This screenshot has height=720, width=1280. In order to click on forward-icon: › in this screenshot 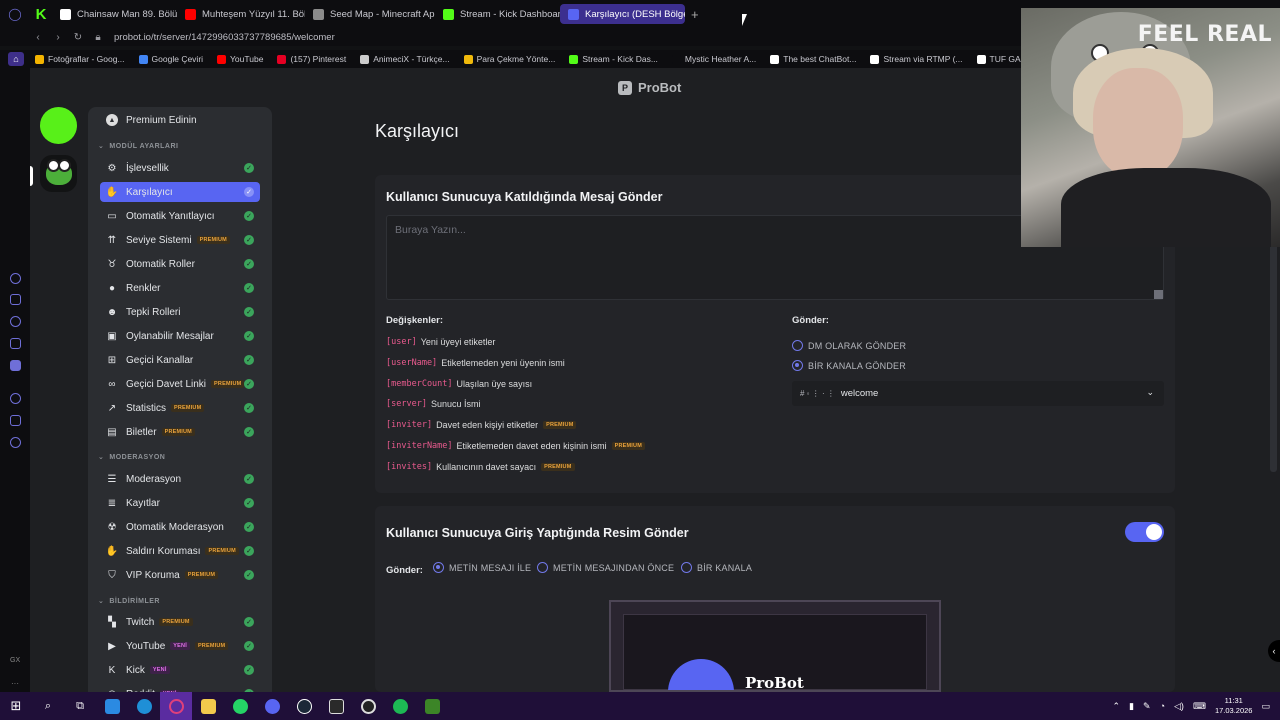, I will do `click(58, 37)`.